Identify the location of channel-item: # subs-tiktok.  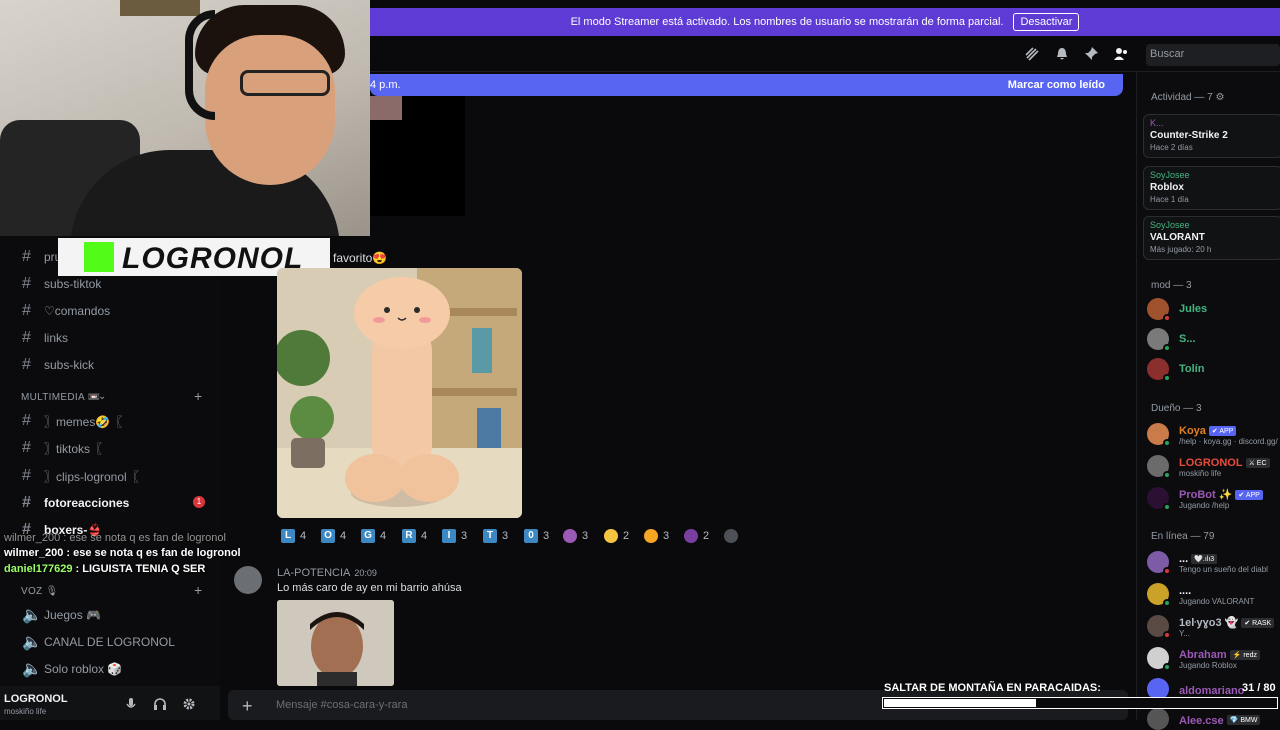
(61, 284).